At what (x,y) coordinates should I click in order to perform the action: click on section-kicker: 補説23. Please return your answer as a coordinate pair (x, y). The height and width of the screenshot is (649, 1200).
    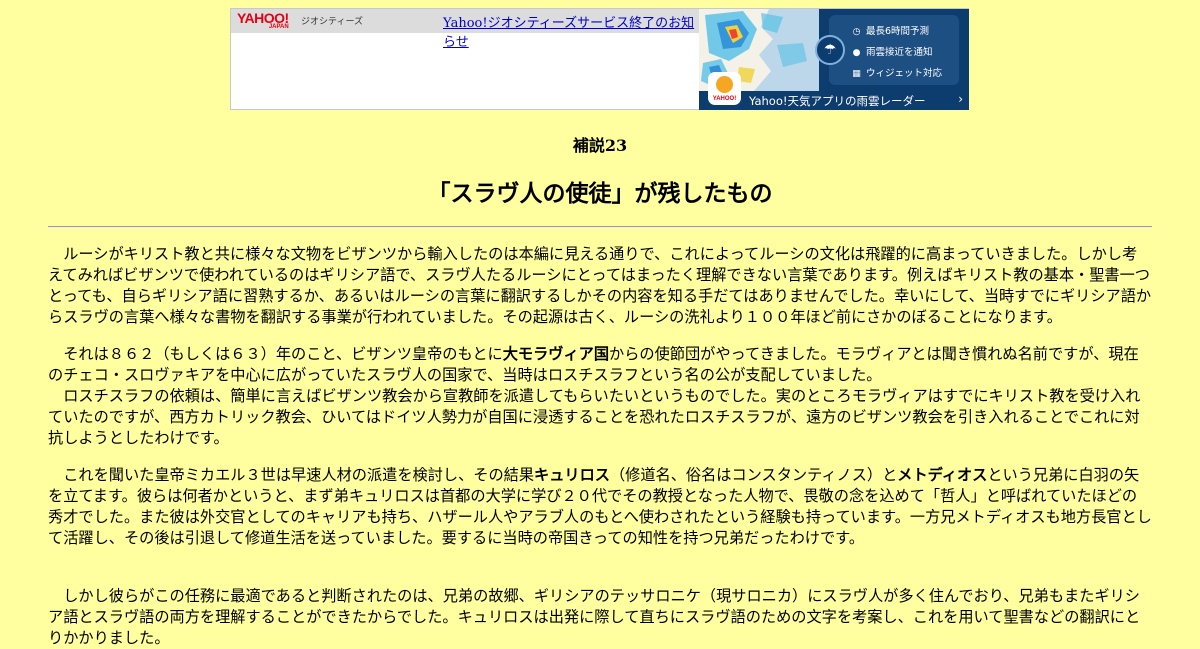
    Looking at the image, I should click on (600, 145).